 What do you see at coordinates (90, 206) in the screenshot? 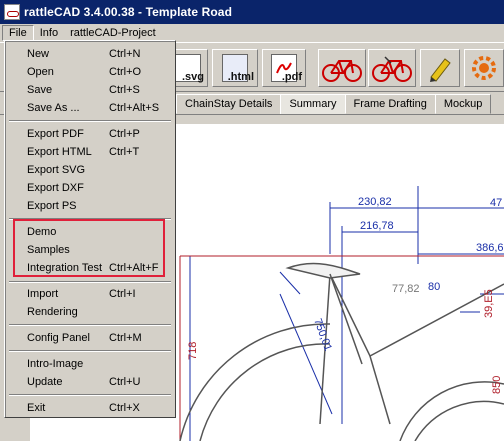
I see `menu-item-export-ps: Export PS` at bounding box center [90, 206].